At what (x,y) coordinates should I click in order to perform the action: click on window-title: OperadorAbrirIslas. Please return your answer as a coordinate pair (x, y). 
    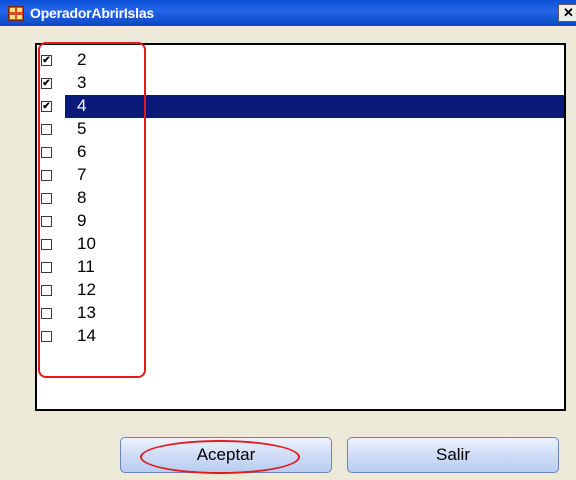
    Looking at the image, I should click on (92, 13).